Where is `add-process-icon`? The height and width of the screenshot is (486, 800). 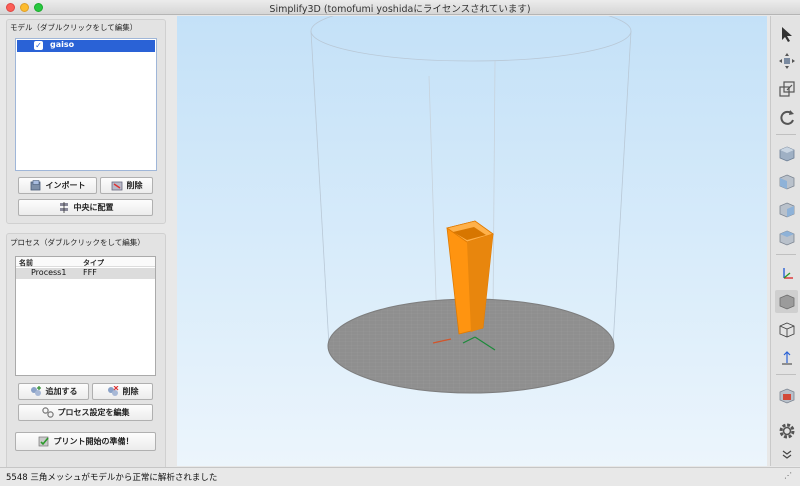
add-process-icon is located at coordinates (35, 391).